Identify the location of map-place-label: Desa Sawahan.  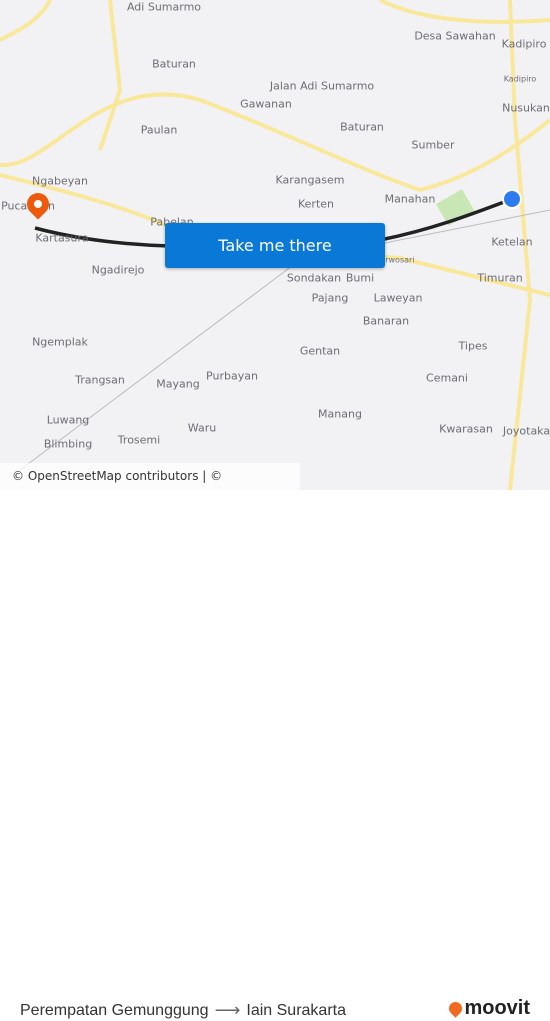
(455, 36).